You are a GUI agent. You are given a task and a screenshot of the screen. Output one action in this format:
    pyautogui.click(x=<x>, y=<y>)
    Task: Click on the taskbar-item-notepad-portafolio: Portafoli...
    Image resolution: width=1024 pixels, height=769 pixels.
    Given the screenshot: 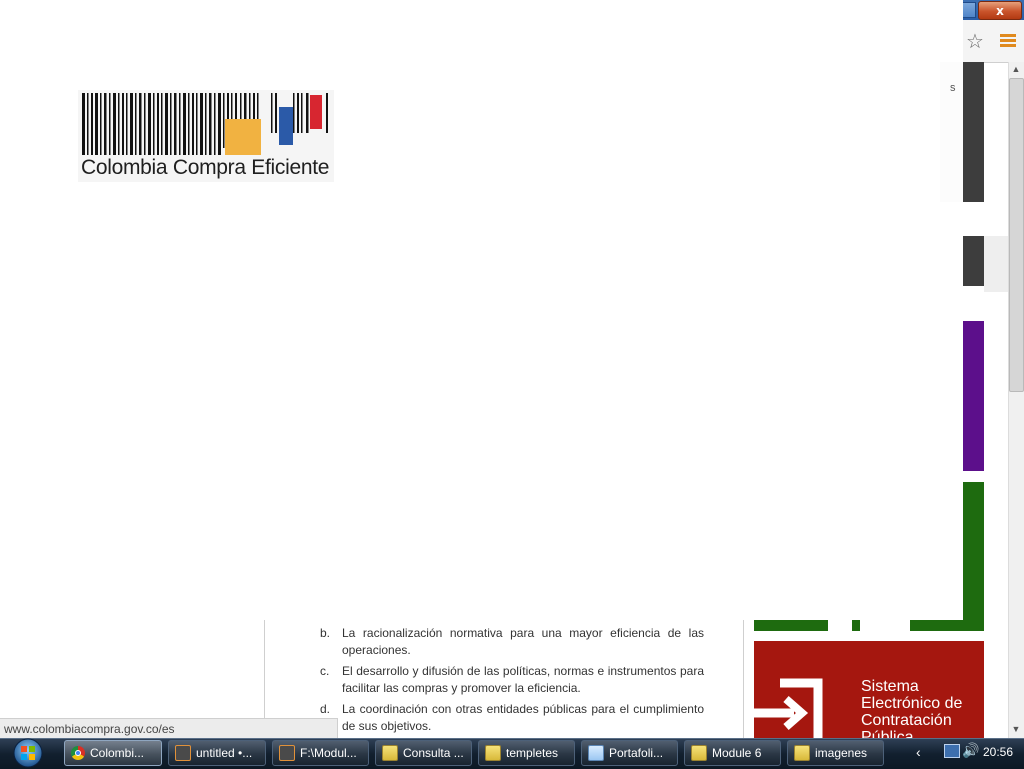 What is the action you would take?
    pyautogui.click(x=629, y=753)
    